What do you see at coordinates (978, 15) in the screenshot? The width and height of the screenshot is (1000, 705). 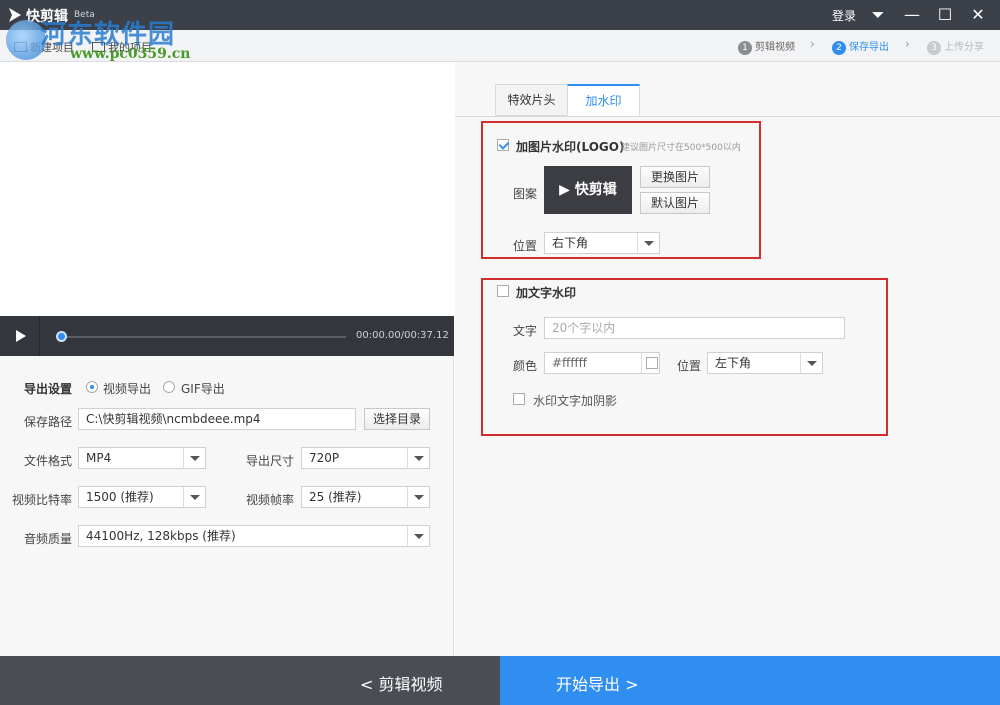 I see `close-button: ✕` at bounding box center [978, 15].